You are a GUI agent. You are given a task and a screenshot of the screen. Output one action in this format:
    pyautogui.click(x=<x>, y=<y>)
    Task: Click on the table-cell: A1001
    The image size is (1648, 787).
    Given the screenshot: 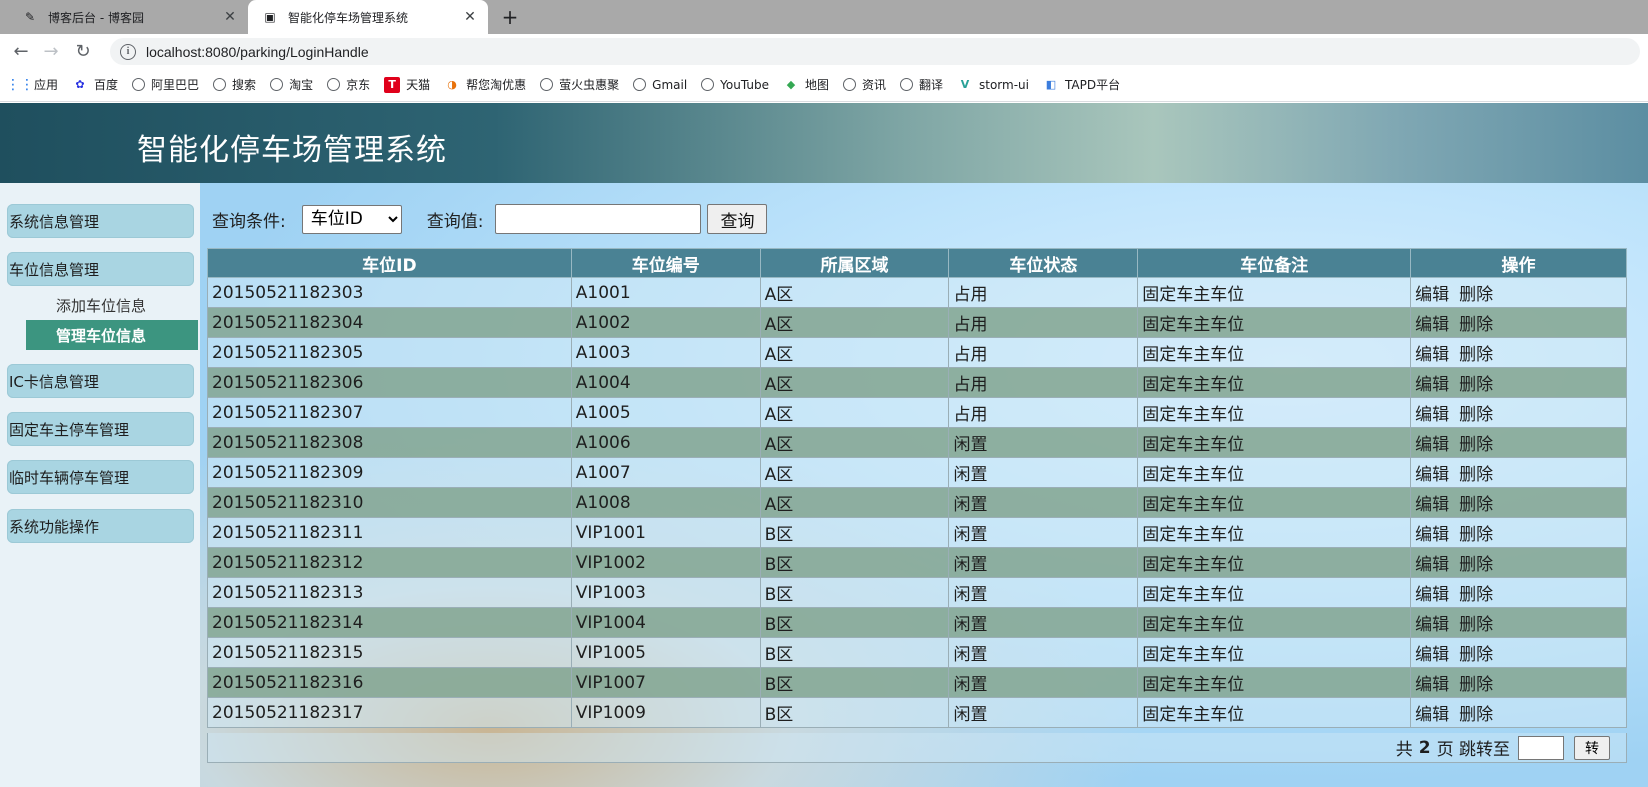 What is the action you would take?
    pyautogui.click(x=665, y=292)
    